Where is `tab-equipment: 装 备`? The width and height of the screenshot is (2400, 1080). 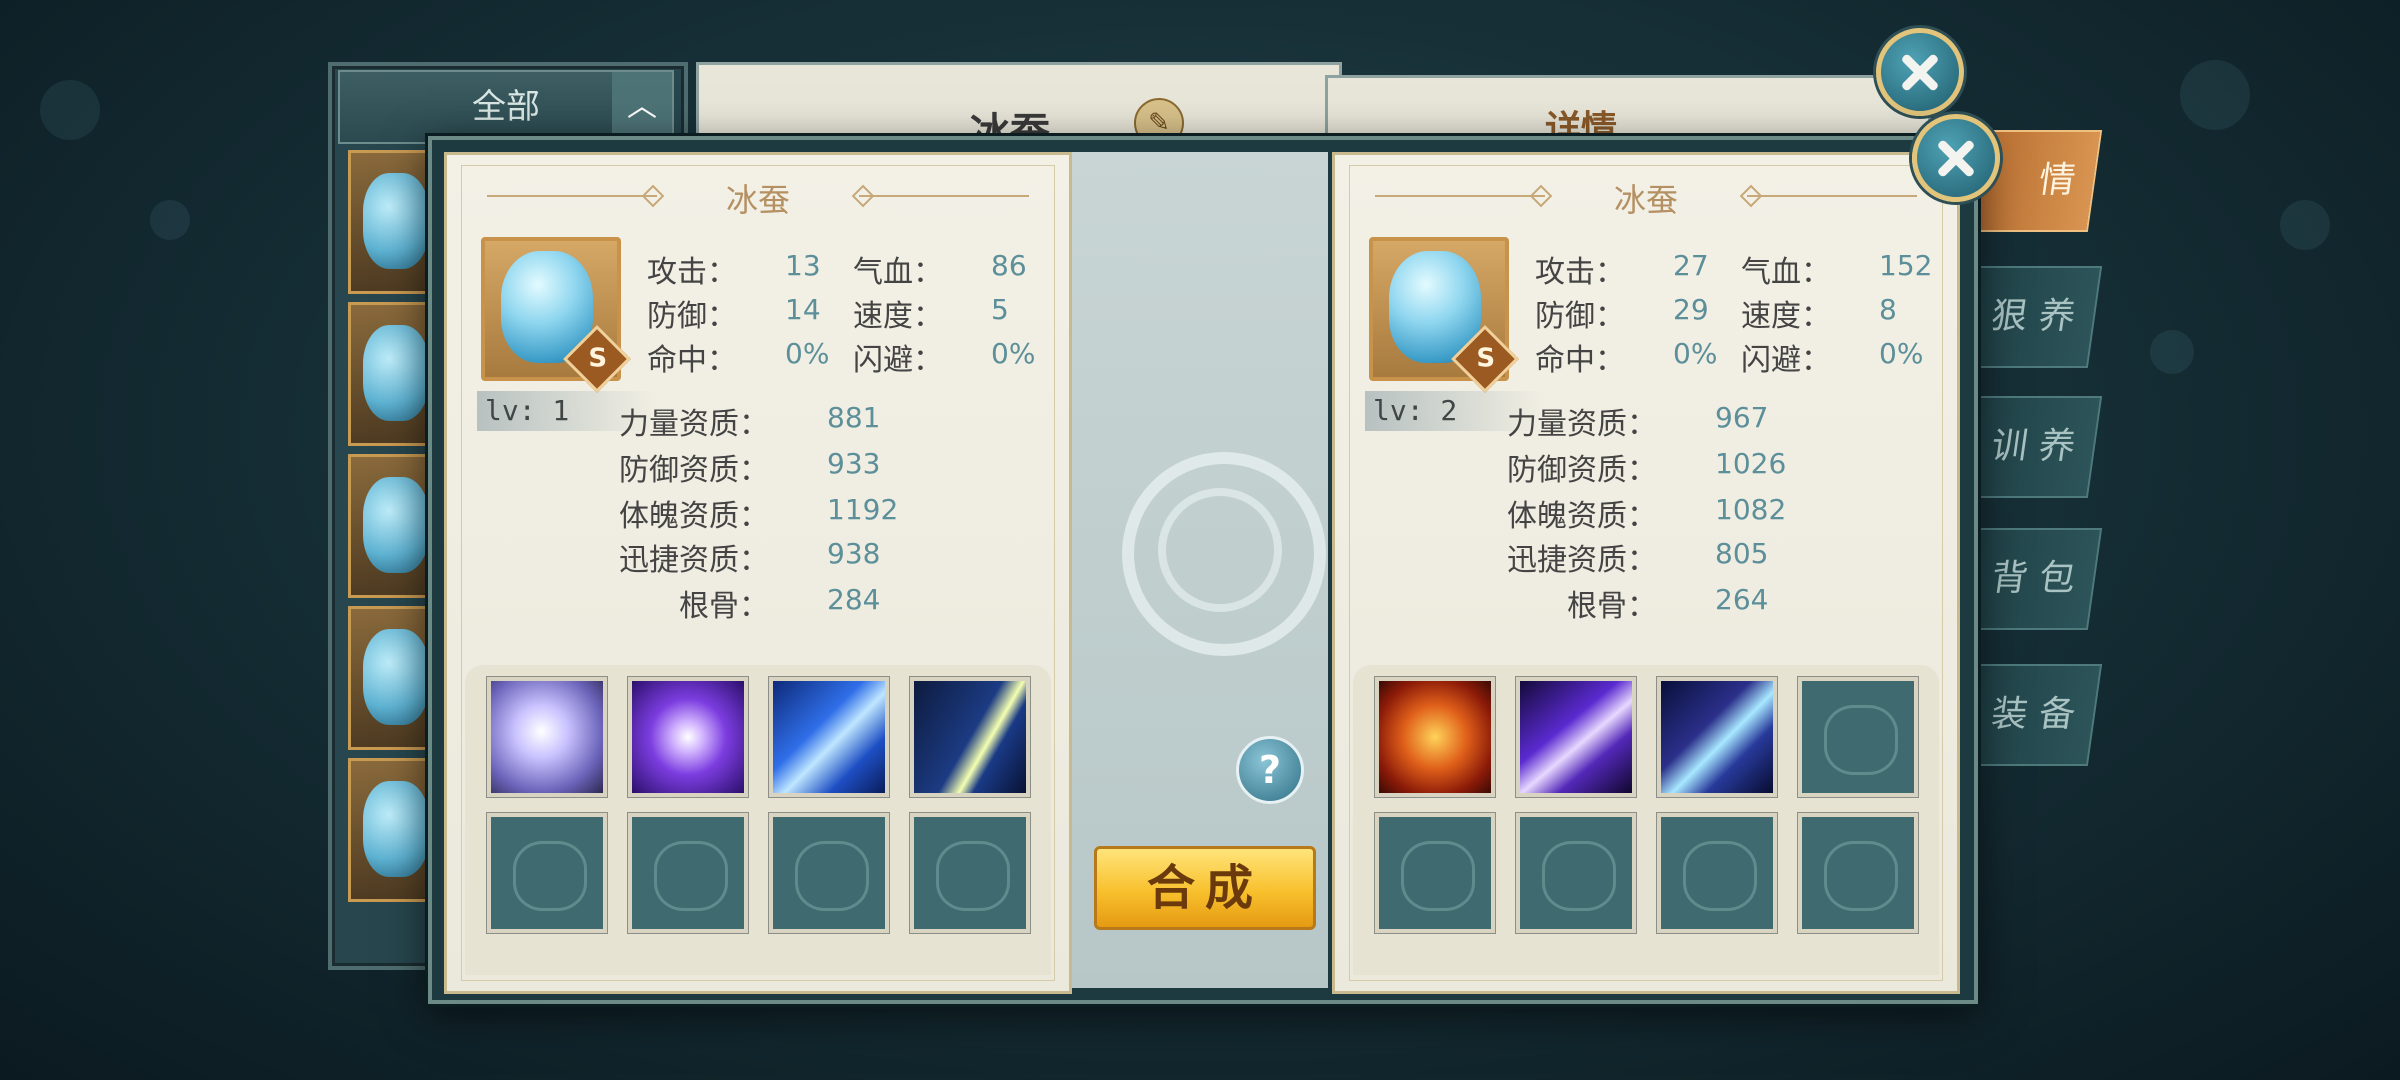 tab-equipment: 装 备 is located at coordinates (2030, 715).